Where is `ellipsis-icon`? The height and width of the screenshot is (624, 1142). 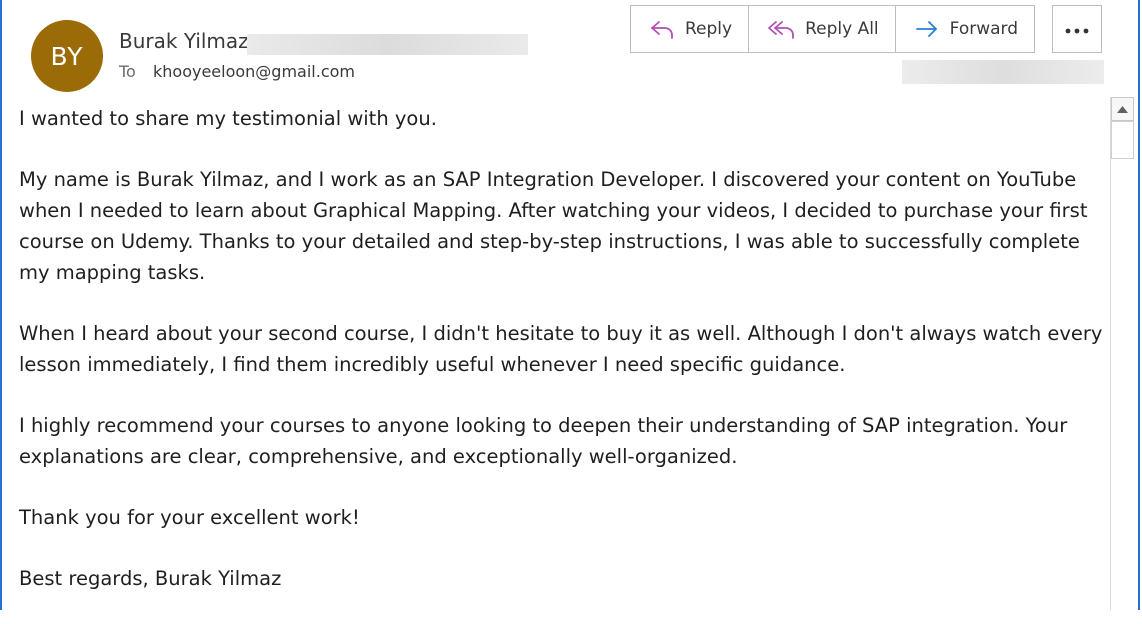
ellipsis-icon is located at coordinates (1077, 29).